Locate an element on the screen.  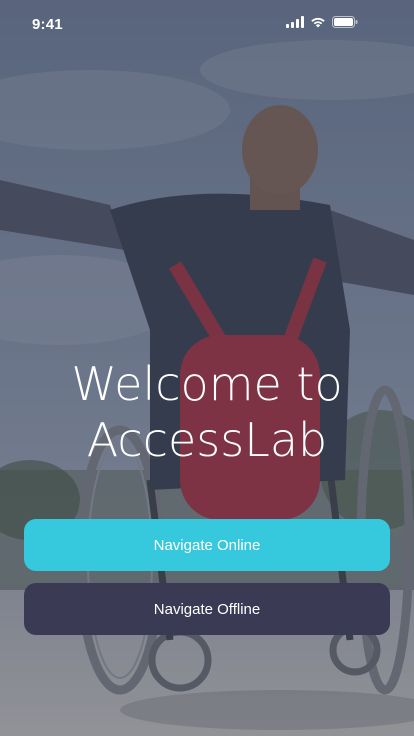
navigate-offline-label: Navigate Offline is located at coordinates (207, 609).